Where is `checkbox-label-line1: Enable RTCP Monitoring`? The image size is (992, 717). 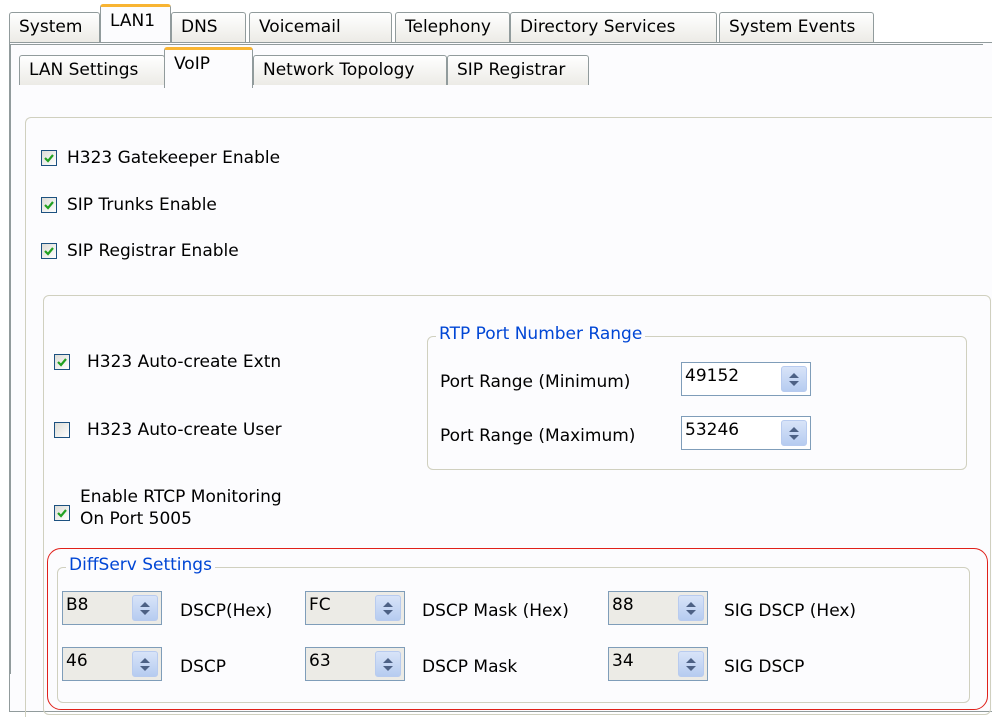
checkbox-label-line1: Enable RTCP Monitoring is located at coordinates (181, 497).